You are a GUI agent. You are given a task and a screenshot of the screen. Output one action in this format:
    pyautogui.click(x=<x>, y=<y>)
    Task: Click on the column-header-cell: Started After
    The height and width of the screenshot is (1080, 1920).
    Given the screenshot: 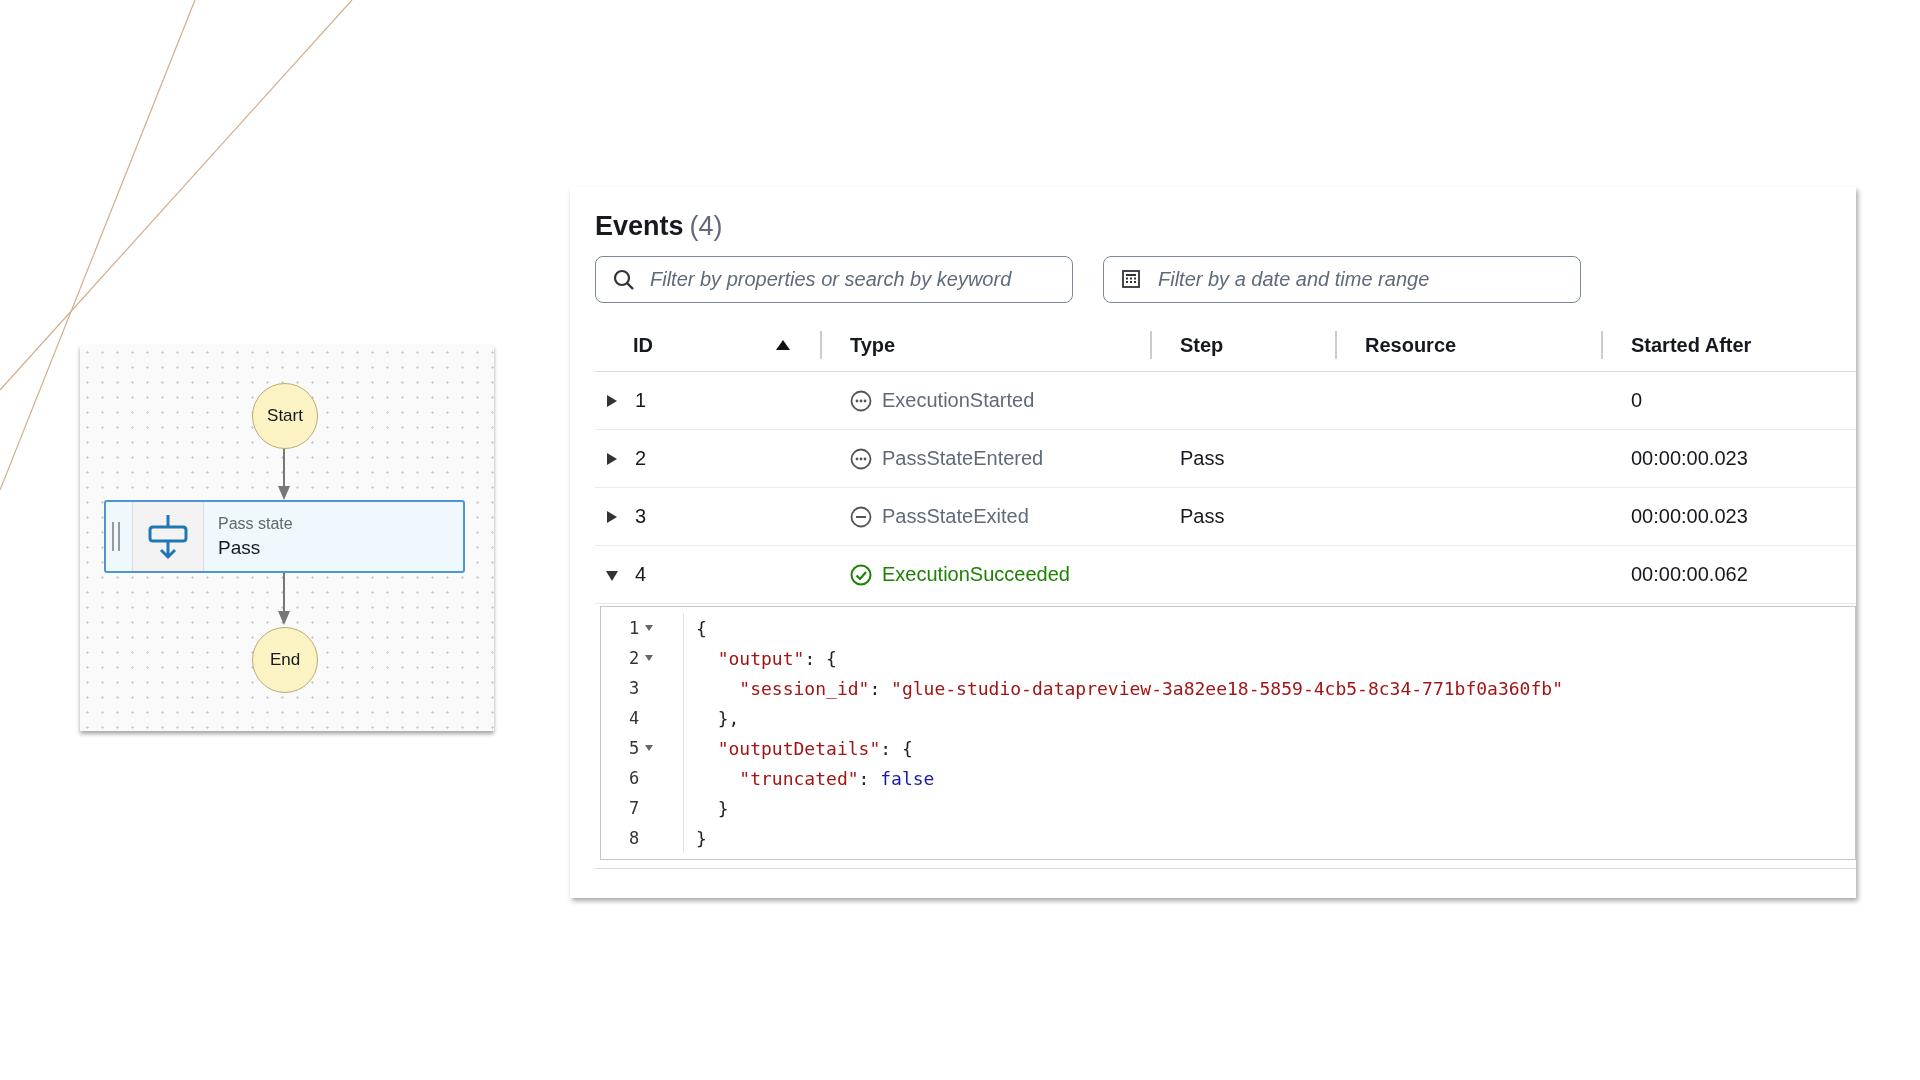 What is the action you would take?
    pyautogui.click(x=1728, y=345)
    